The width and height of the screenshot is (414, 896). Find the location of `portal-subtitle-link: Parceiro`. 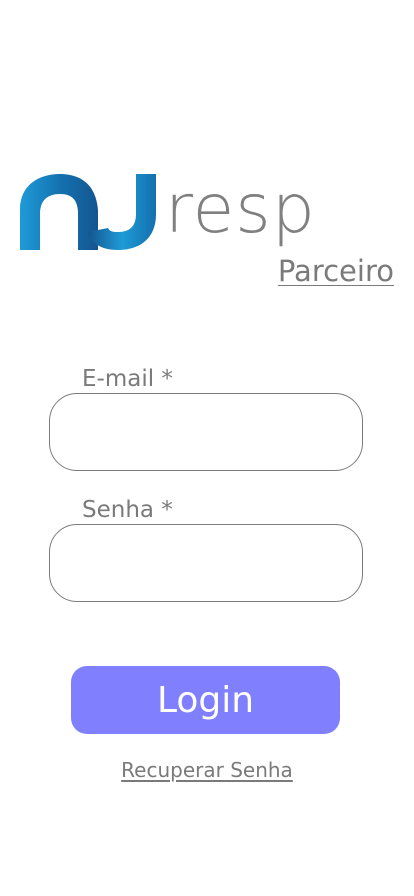

portal-subtitle-link: Parceiro is located at coordinates (336, 271).